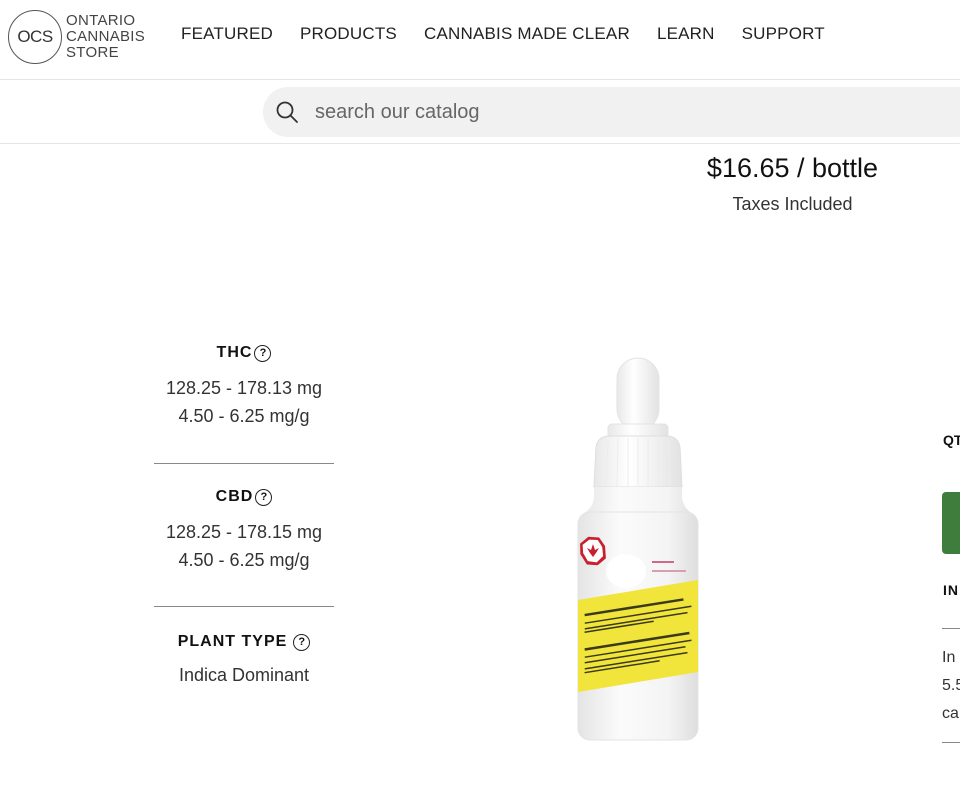  I want to click on product-price: $16.65 / bottle, so click(792, 168).